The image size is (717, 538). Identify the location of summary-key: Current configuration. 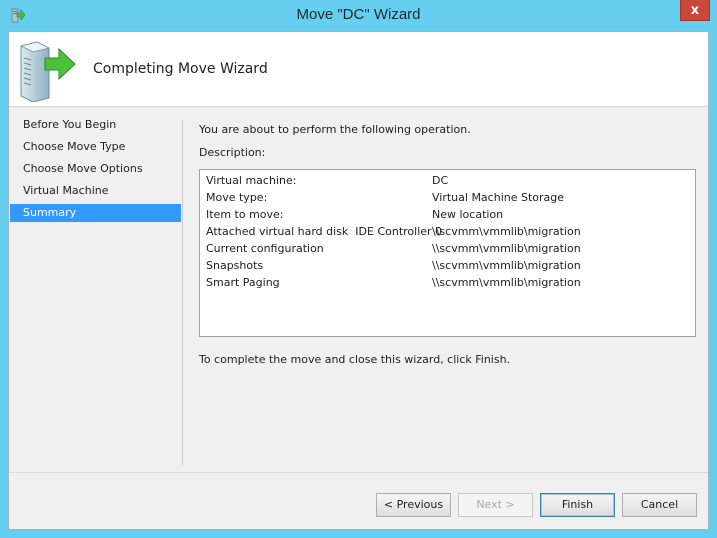
(265, 248).